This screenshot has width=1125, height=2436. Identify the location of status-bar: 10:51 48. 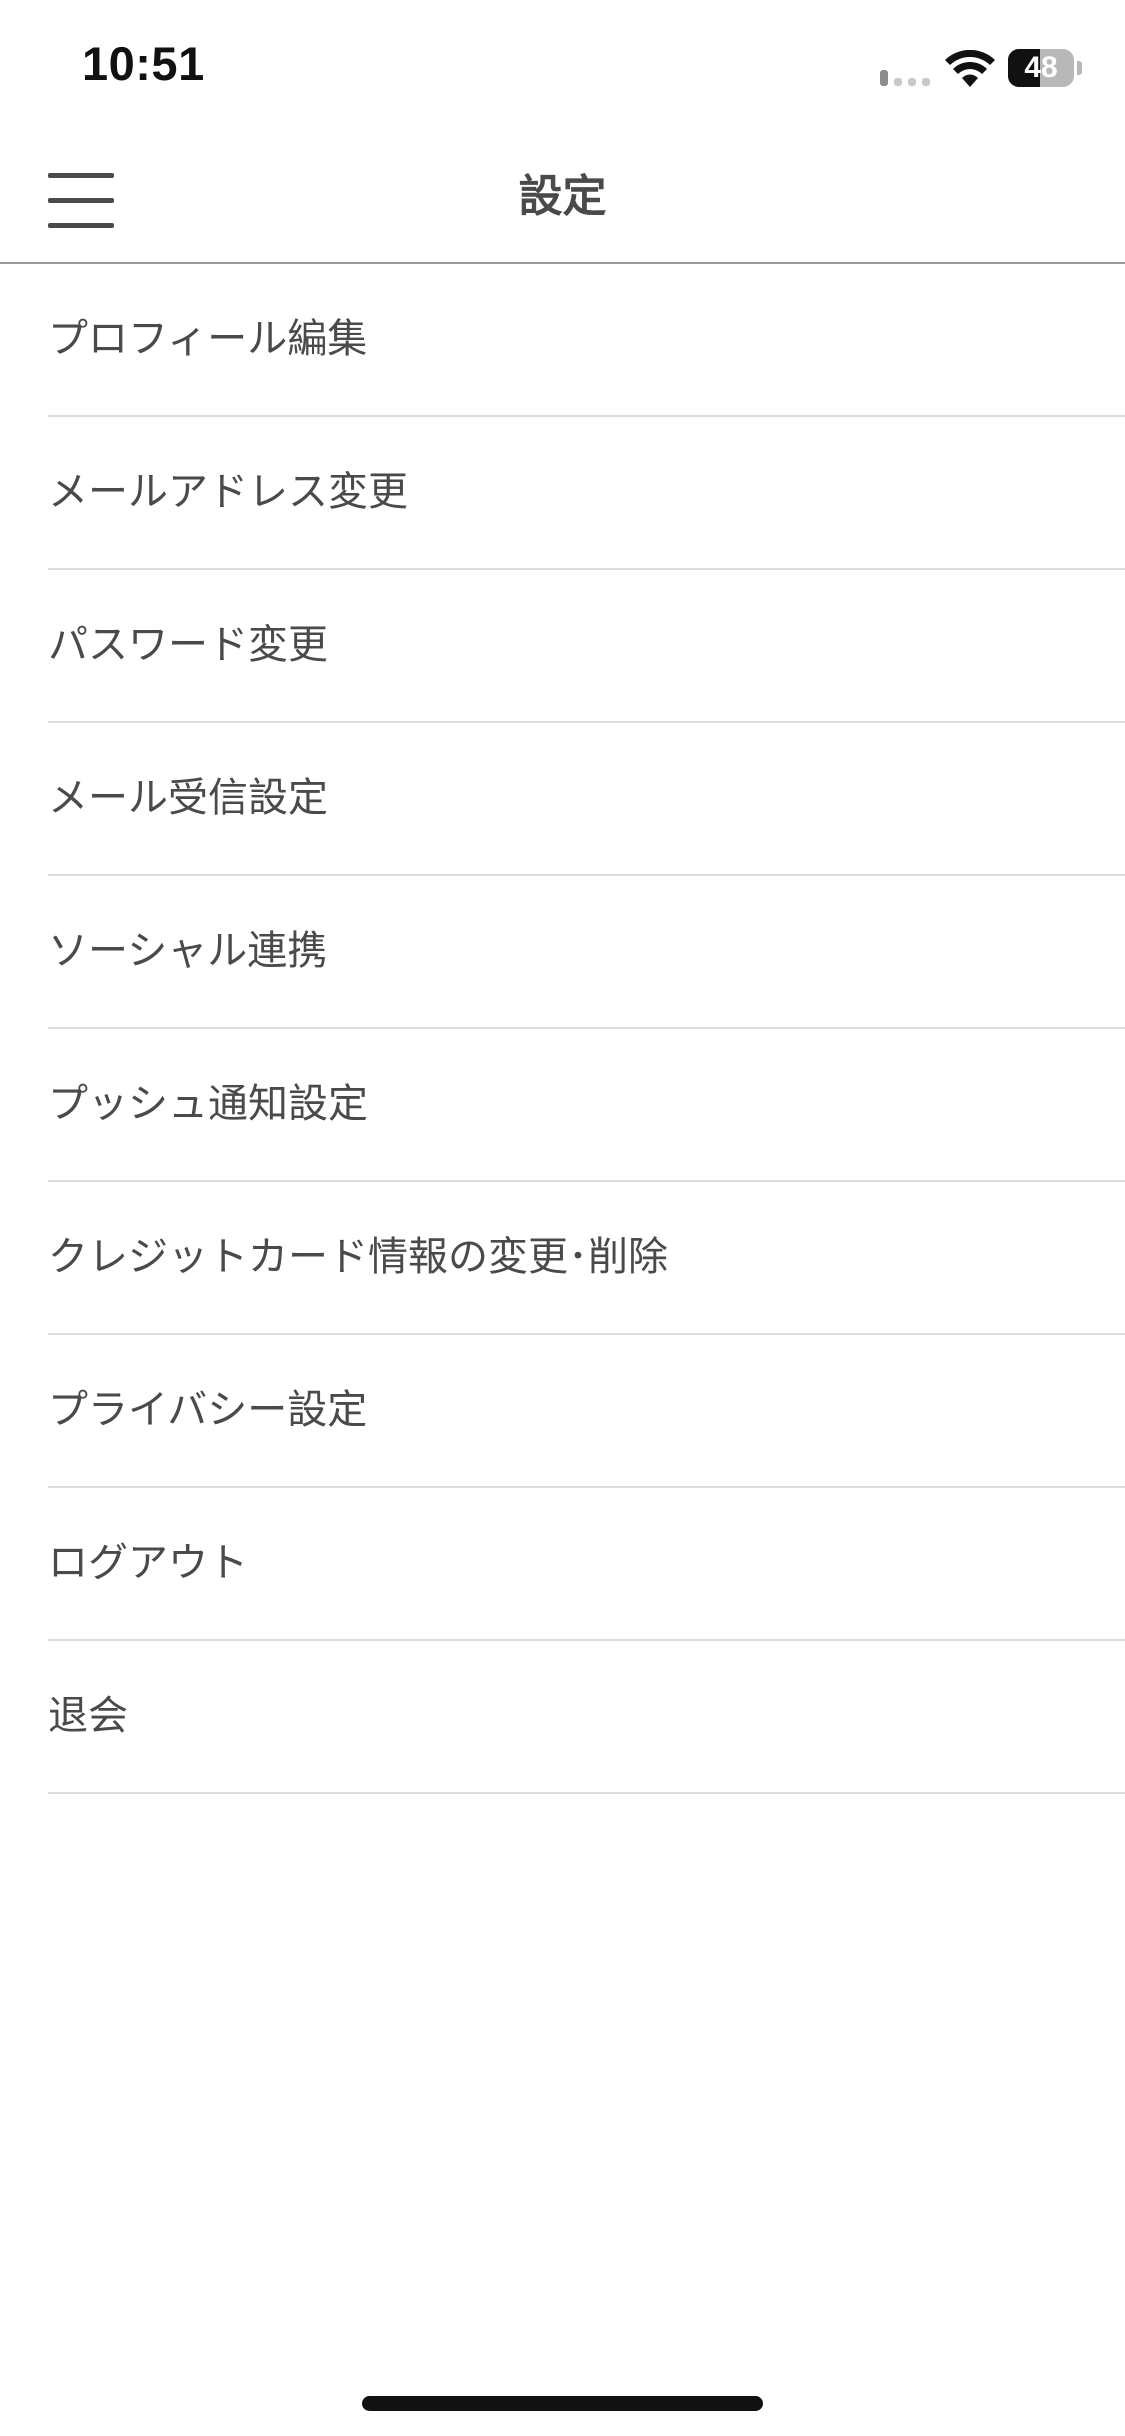
(562, 66).